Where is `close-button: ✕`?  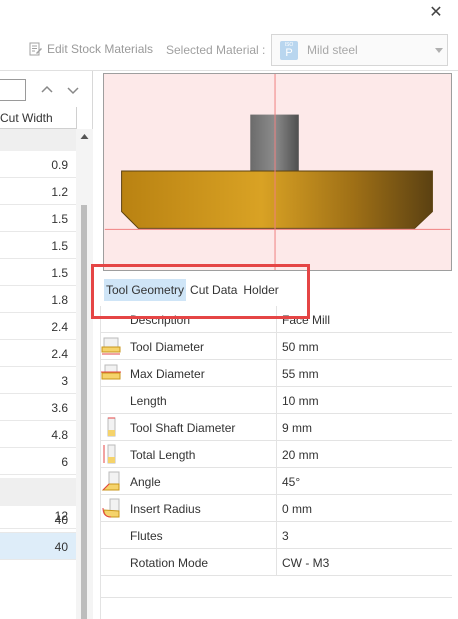
close-button: ✕ is located at coordinates (436, 13).